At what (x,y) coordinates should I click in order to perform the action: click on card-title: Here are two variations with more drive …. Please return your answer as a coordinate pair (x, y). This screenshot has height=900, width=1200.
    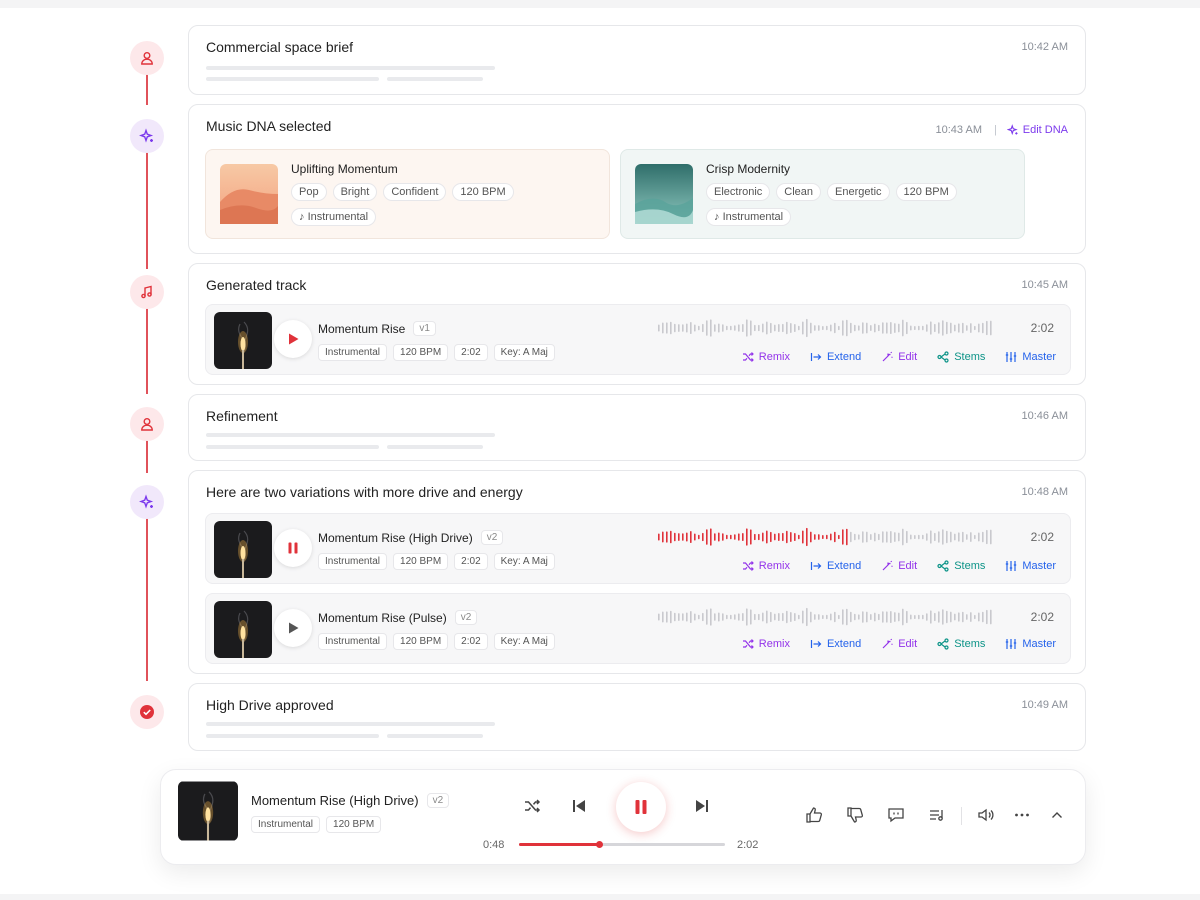
    Looking at the image, I should click on (364, 492).